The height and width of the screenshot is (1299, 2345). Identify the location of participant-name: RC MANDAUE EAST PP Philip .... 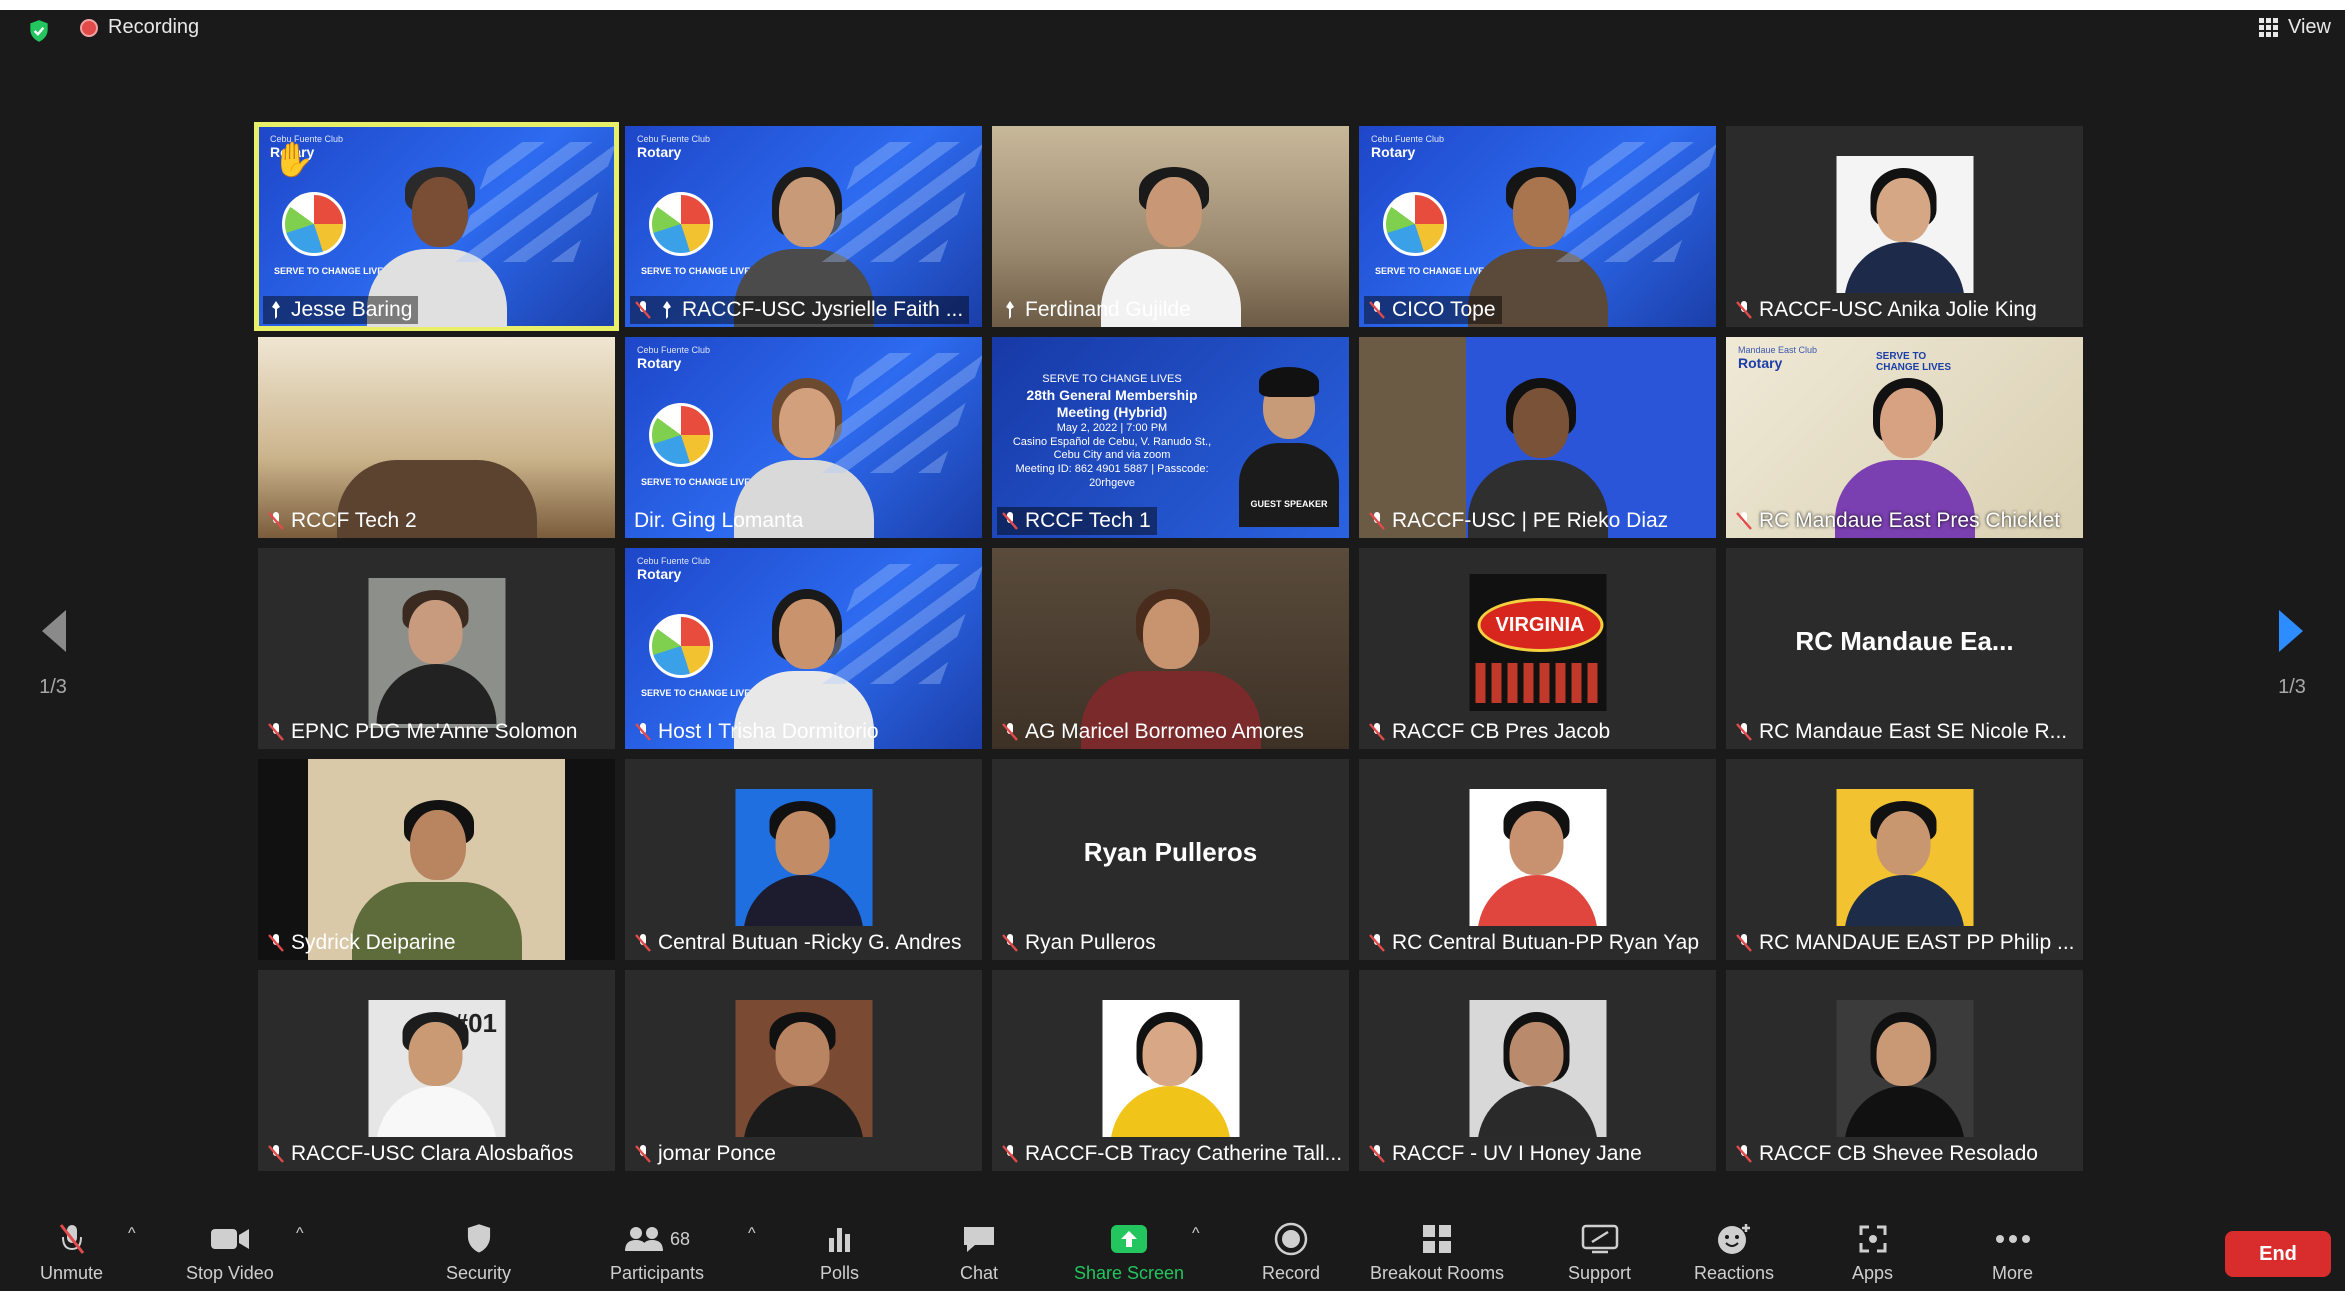
(1905, 943).